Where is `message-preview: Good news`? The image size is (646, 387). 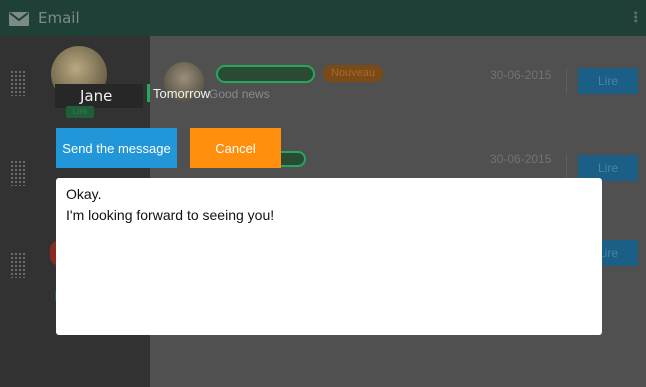 message-preview: Good news is located at coordinates (239, 94).